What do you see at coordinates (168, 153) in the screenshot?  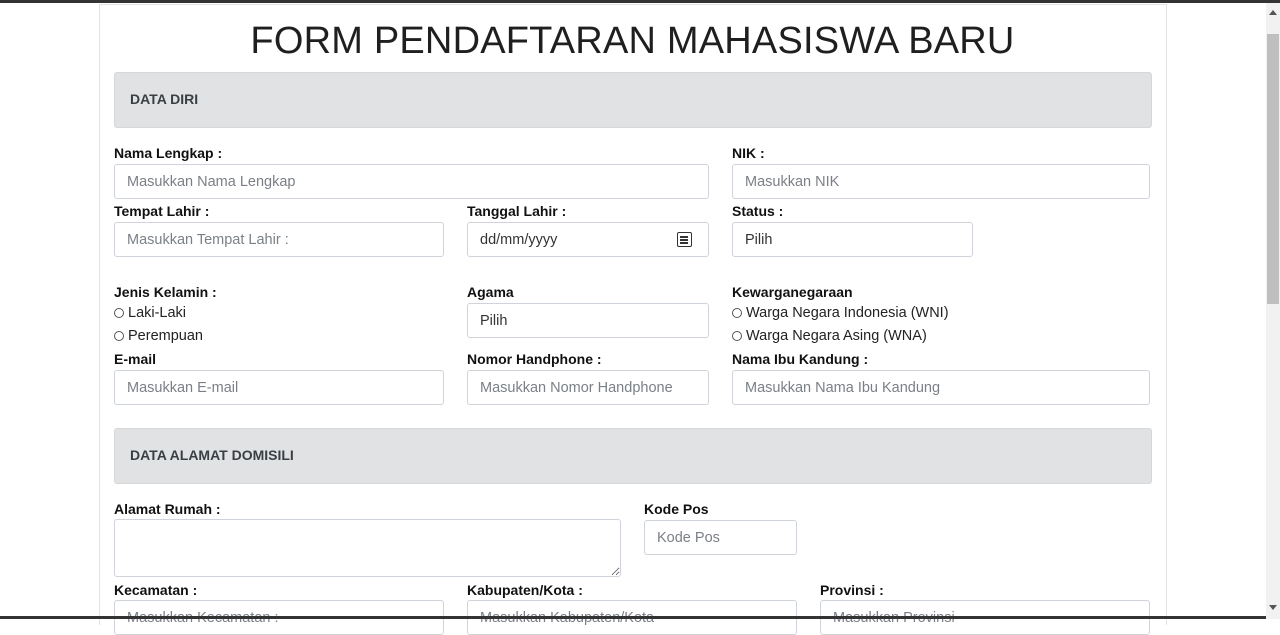 I see `nama-label: Nama Lengkap :` at bounding box center [168, 153].